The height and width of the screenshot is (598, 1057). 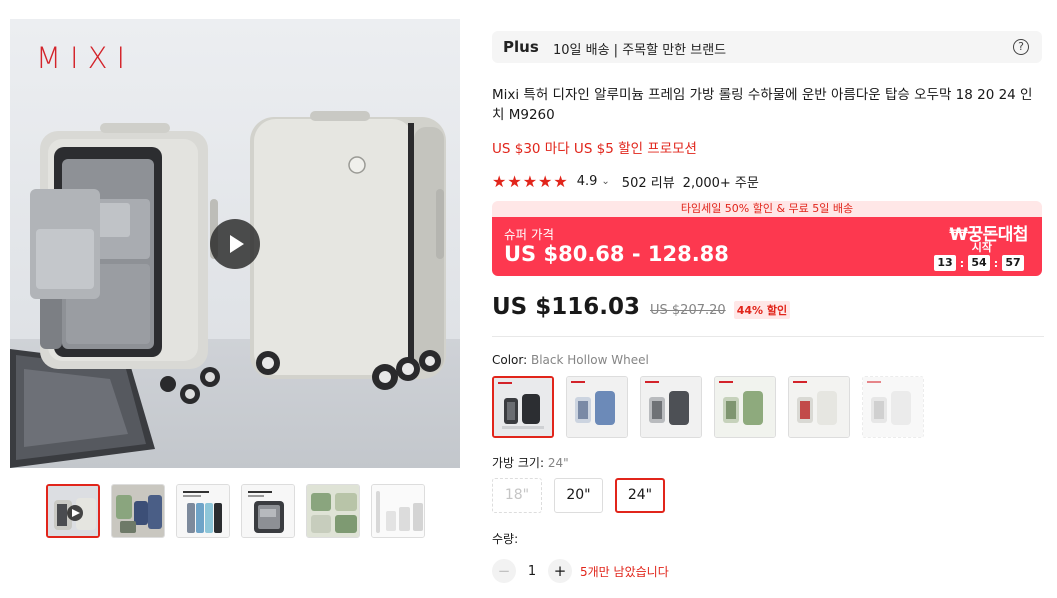 What do you see at coordinates (624, 571) in the screenshot?
I see `stock-warning: 5개만 남았습니다` at bounding box center [624, 571].